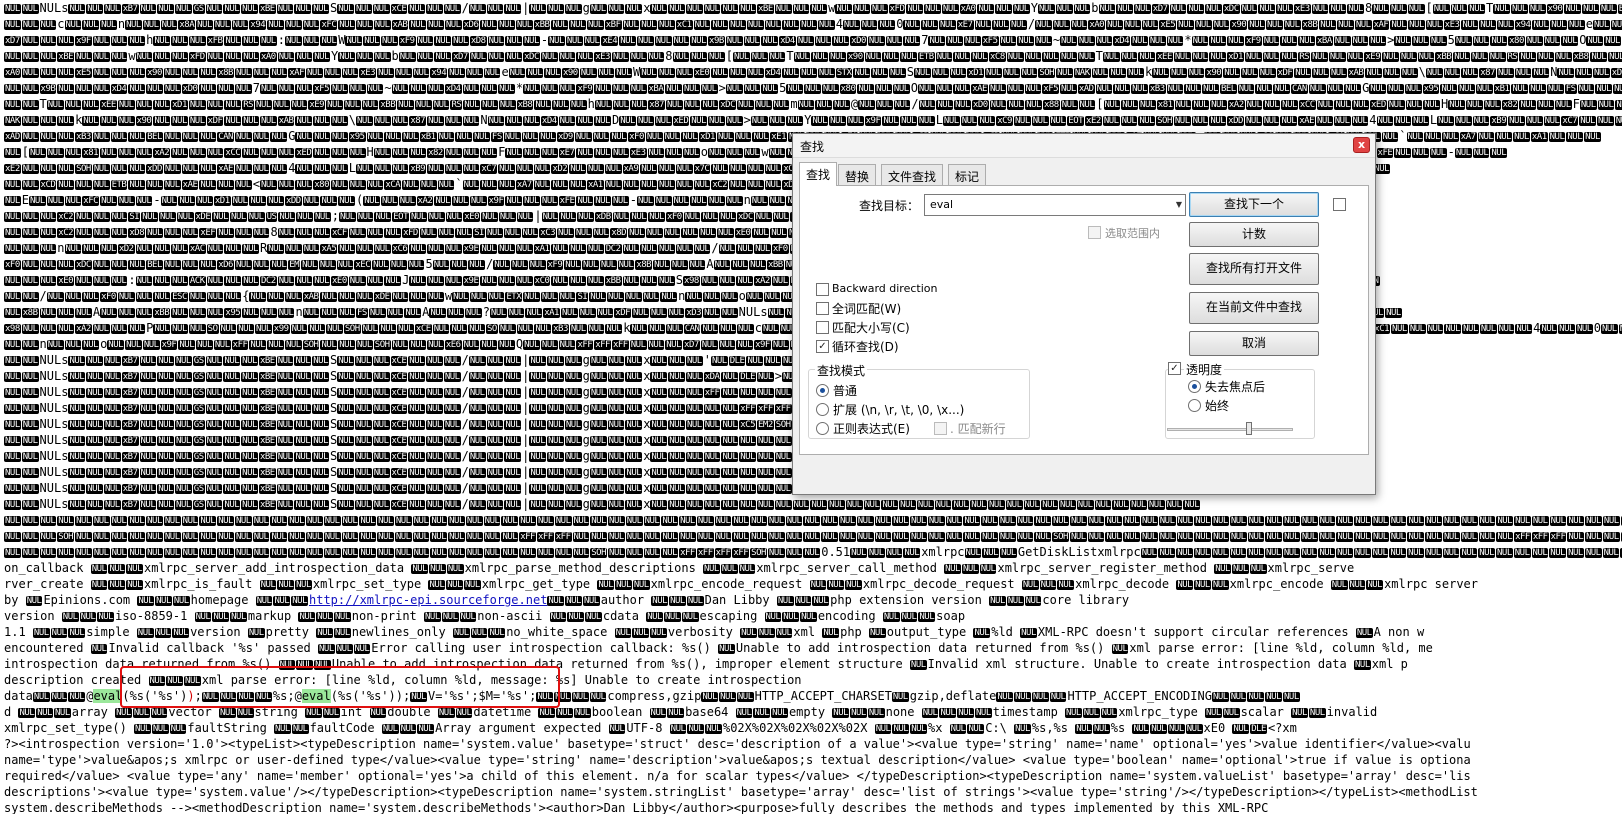 This screenshot has height=814, width=1622. Describe the element at coordinates (1254, 343) in the screenshot. I see `cancel-button: 取消` at that location.